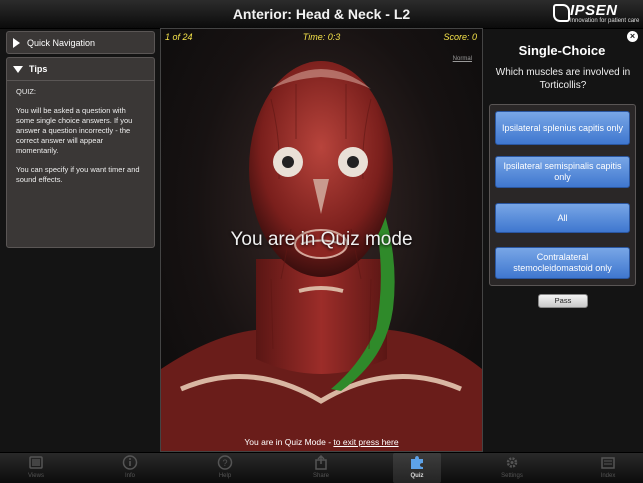 This screenshot has width=643, height=483. I want to click on tab-help: ? Help, so click(225, 468).